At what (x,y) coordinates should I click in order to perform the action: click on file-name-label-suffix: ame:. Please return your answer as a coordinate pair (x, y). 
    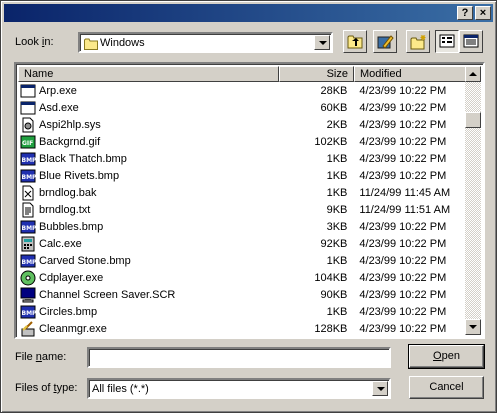
    Looking at the image, I should click on (54, 357).